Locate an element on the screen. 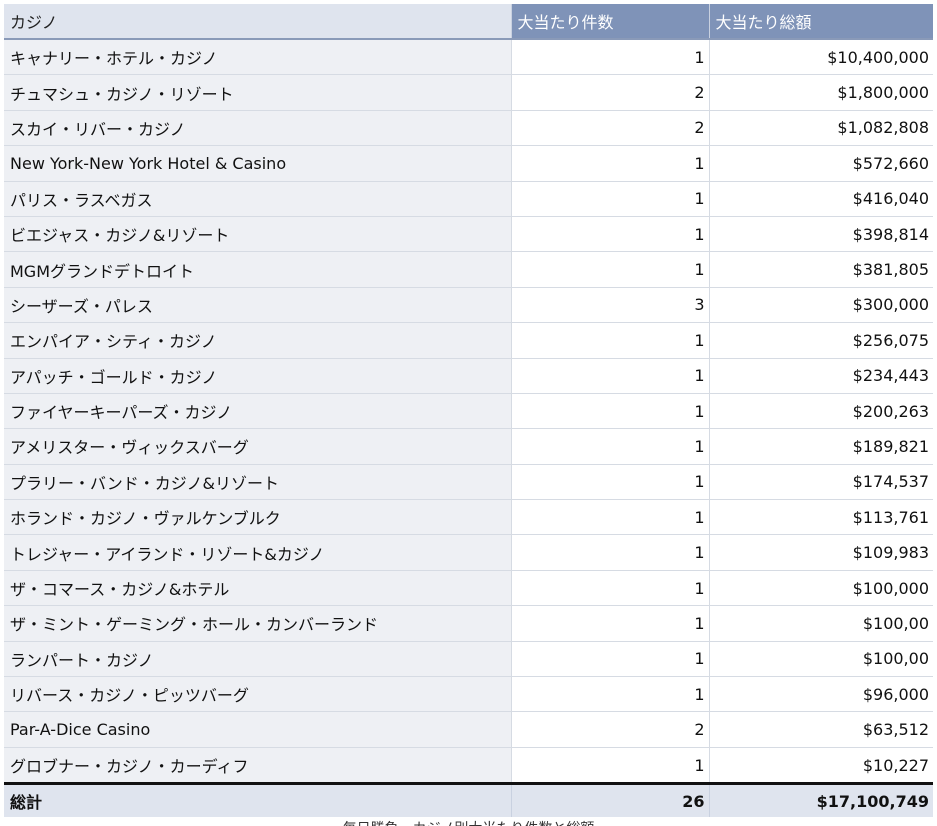 This screenshot has height=826, width=937. total-count: 26 is located at coordinates (609, 800).